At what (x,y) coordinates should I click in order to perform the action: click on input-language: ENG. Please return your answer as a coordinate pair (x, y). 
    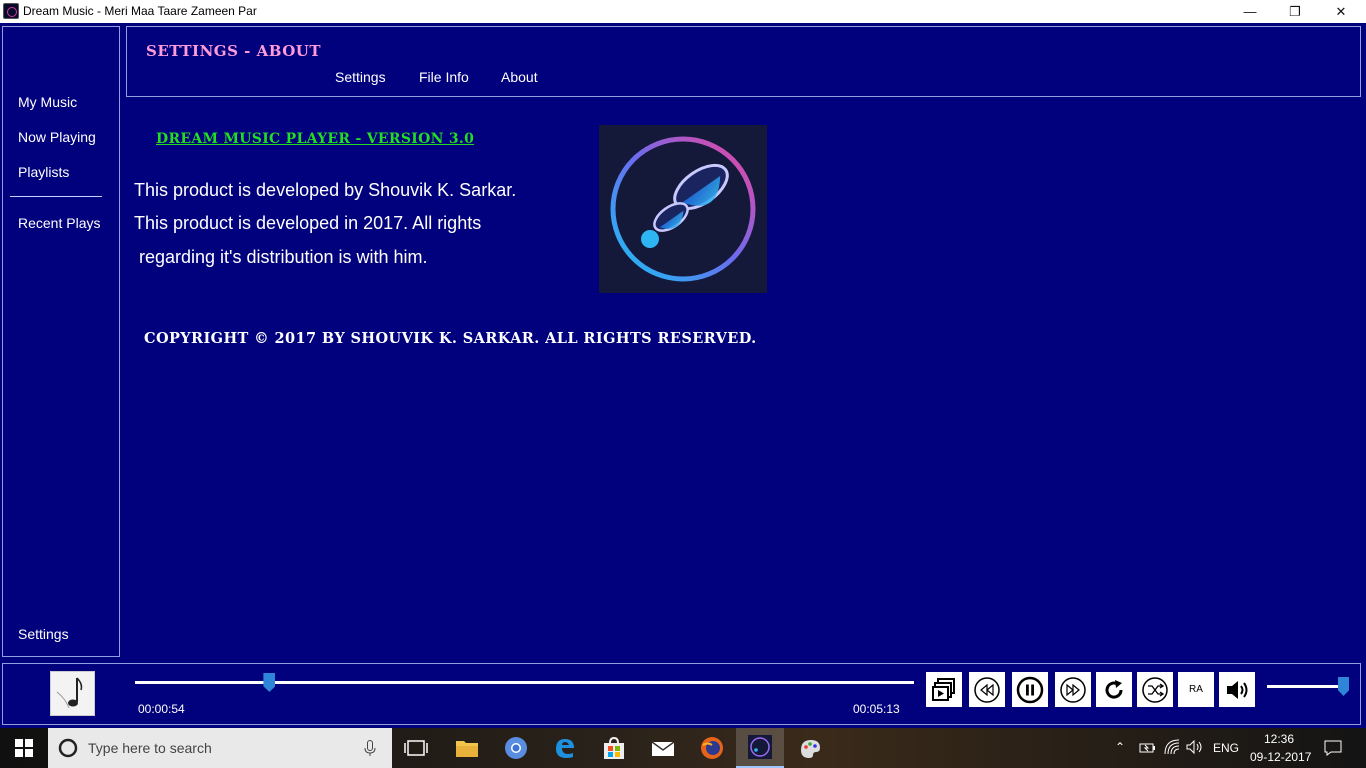
    Looking at the image, I should click on (1226, 748).